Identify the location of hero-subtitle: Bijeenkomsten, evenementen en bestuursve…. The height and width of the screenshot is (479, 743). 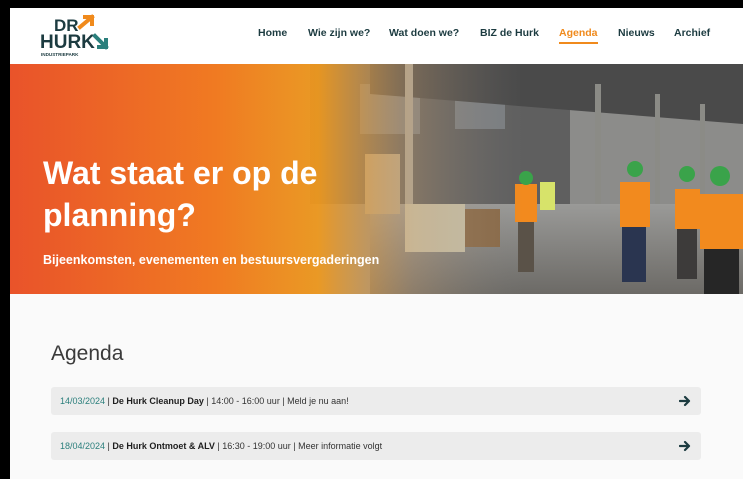
(211, 260).